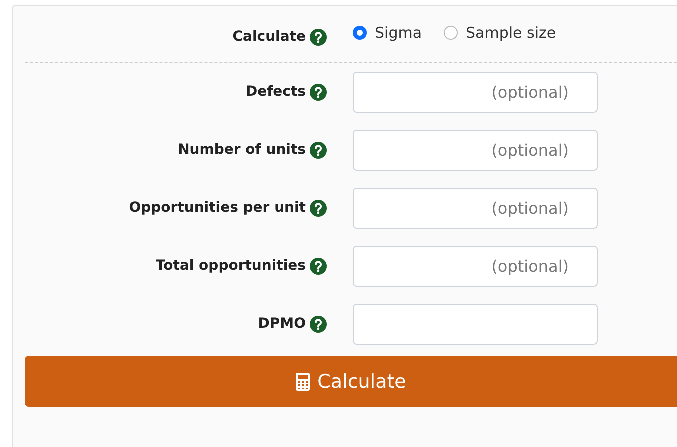  What do you see at coordinates (475, 324) in the screenshot?
I see `input-field` at bounding box center [475, 324].